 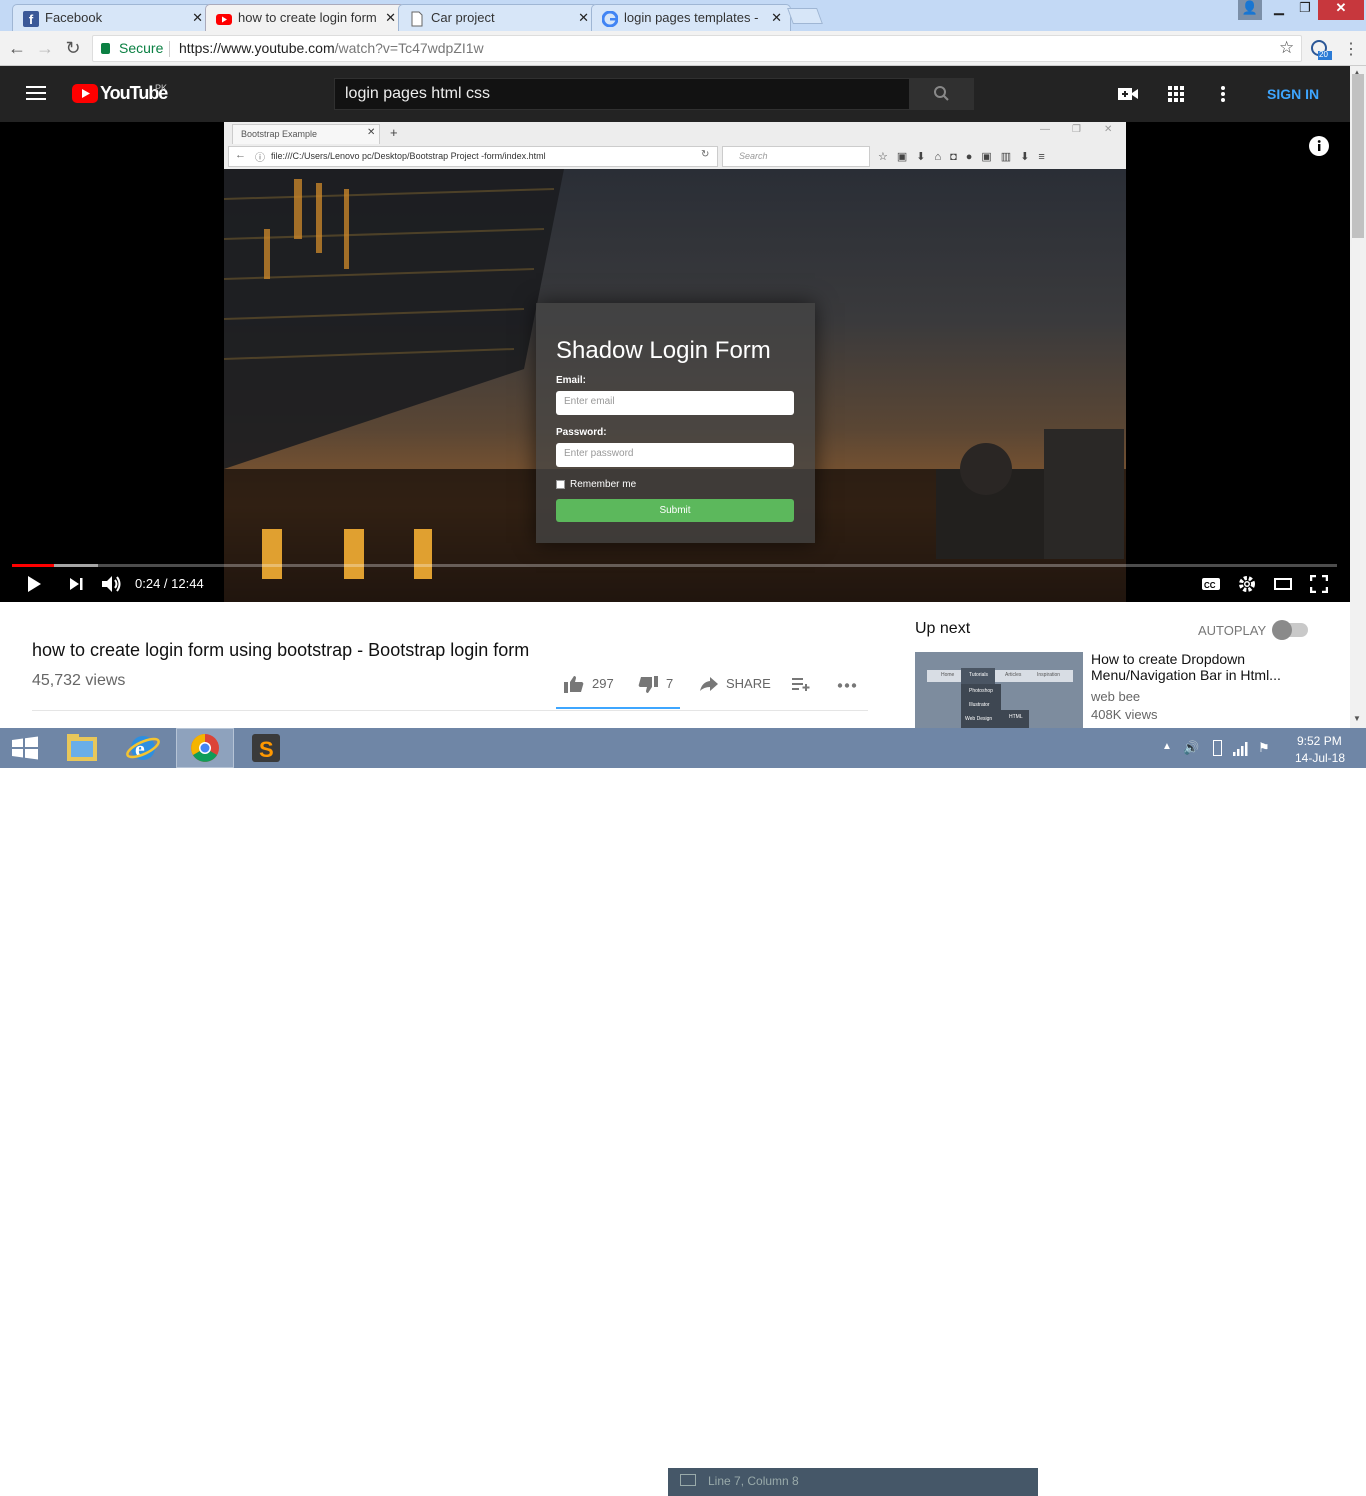 I want to click on bookmark-star-icon: ☆, so click(x=1286, y=47).